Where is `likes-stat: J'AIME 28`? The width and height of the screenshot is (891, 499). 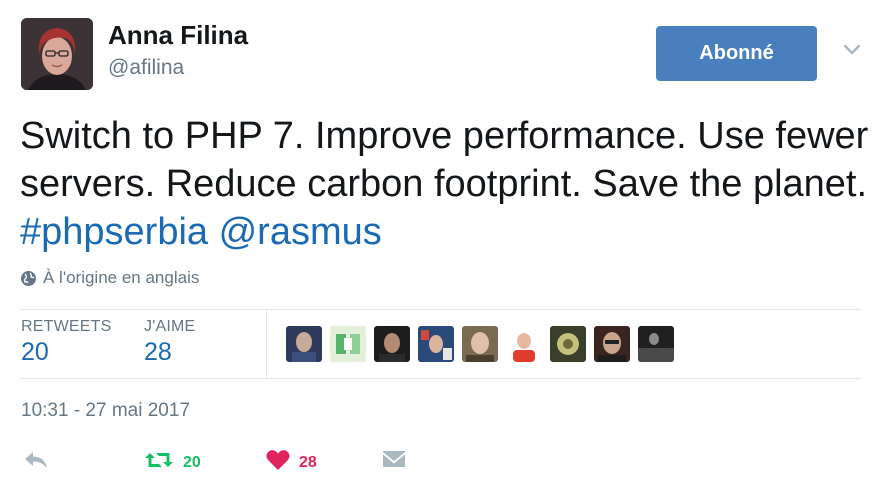 likes-stat: J'AIME 28 is located at coordinates (169, 342).